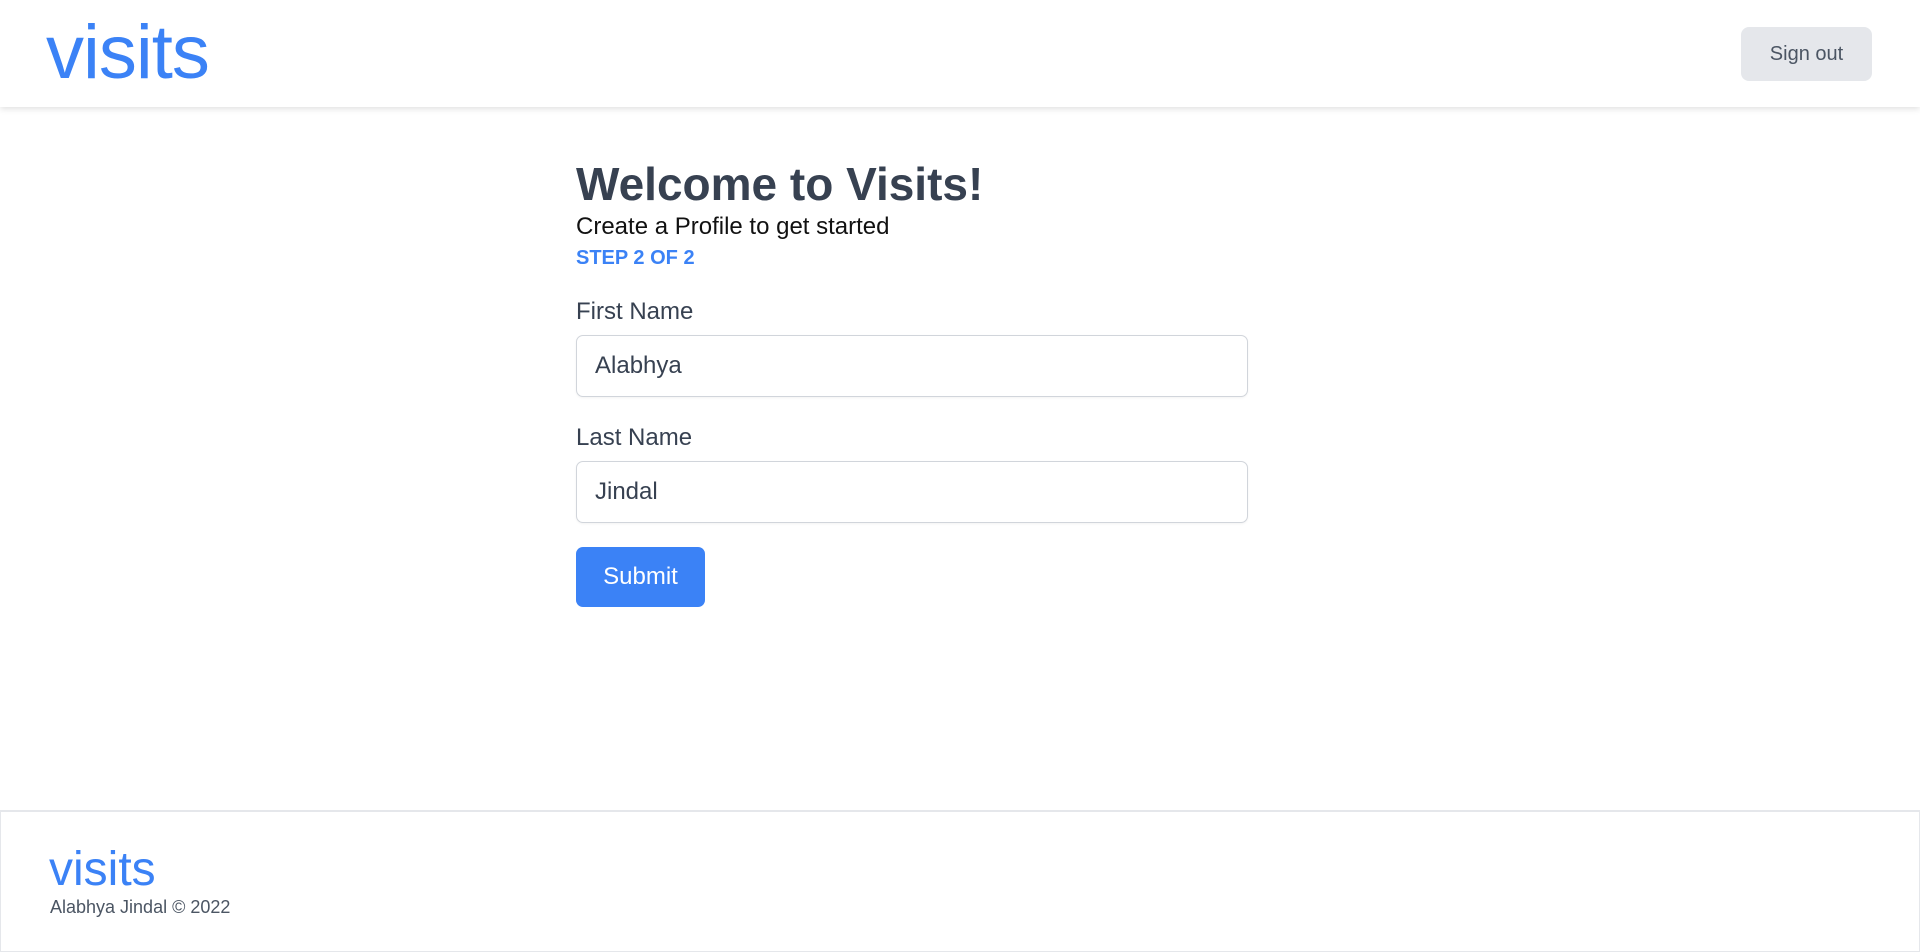 Image resolution: width=1920 pixels, height=952 pixels. I want to click on first-name-input, so click(912, 366).